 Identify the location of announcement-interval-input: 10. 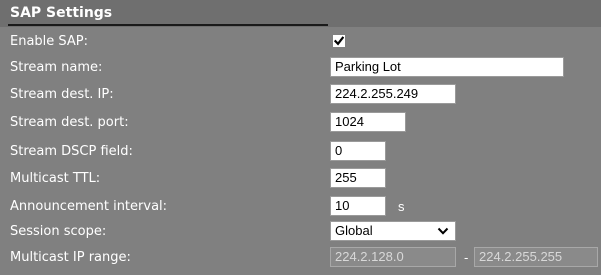
(358, 206).